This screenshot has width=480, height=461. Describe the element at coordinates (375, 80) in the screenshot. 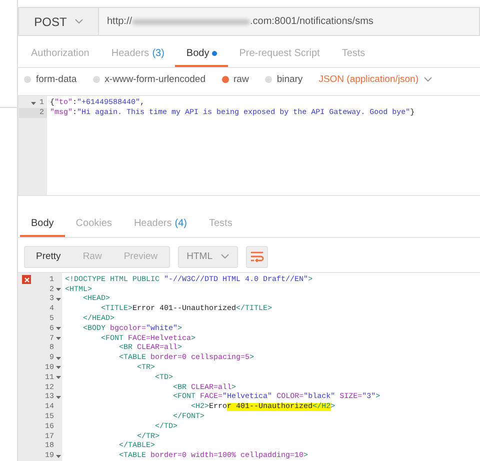

I see `content-type-dropdown: JSON (application/json)` at that location.